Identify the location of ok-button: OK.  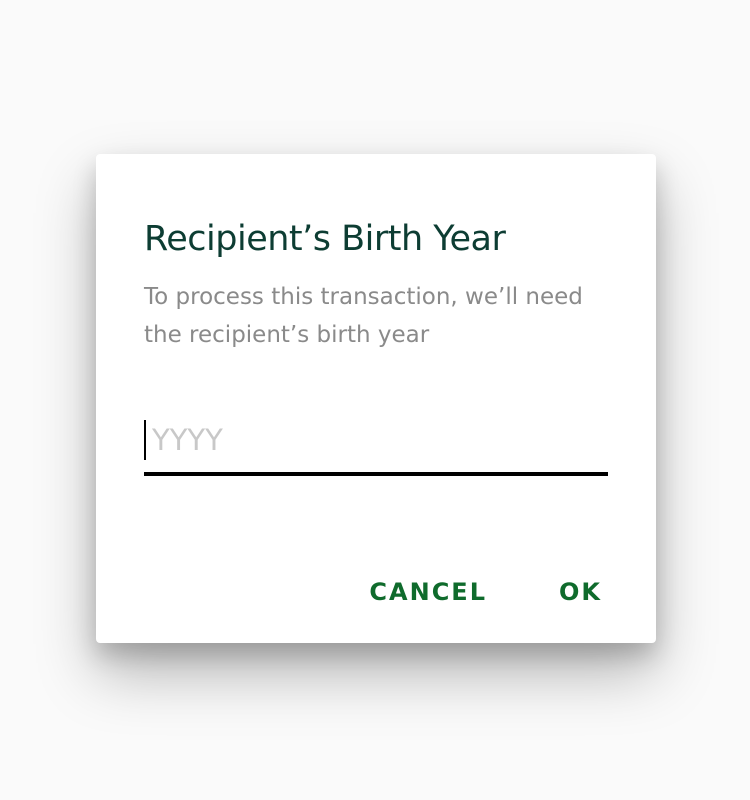
(580, 592).